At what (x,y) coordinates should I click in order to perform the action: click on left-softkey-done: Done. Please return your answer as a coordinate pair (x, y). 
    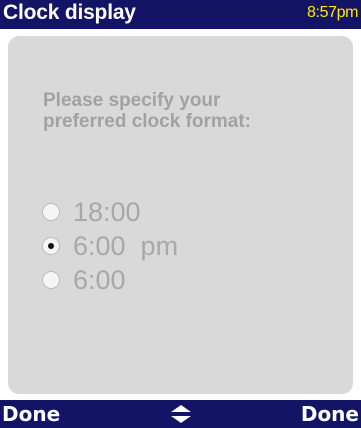
    Looking at the image, I should click on (31, 414).